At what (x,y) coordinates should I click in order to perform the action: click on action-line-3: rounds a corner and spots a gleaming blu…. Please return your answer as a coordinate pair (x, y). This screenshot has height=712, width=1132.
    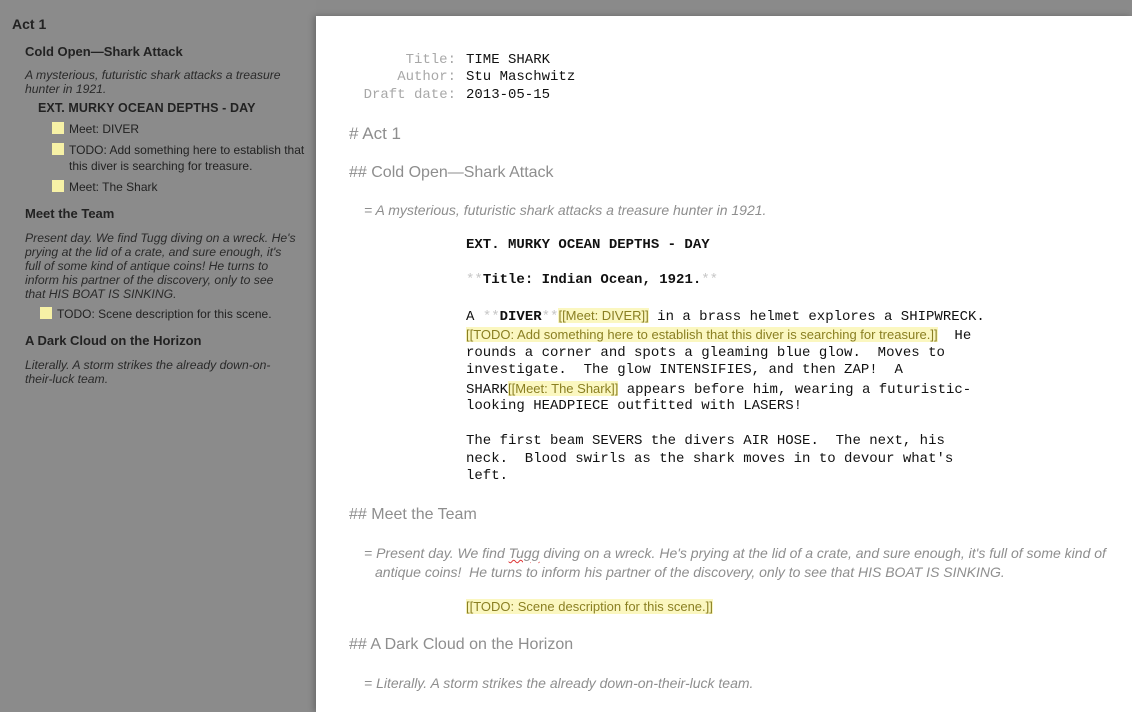
    Looking at the image, I should click on (705, 353).